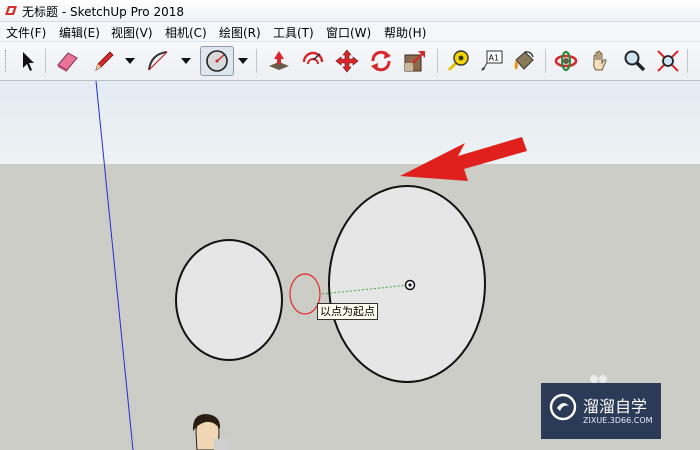 Image resolution: width=700 pixels, height=450 pixels. I want to click on watermark-badge: 溜溜自学 ZIXUE.3D66.COM, so click(601, 411).